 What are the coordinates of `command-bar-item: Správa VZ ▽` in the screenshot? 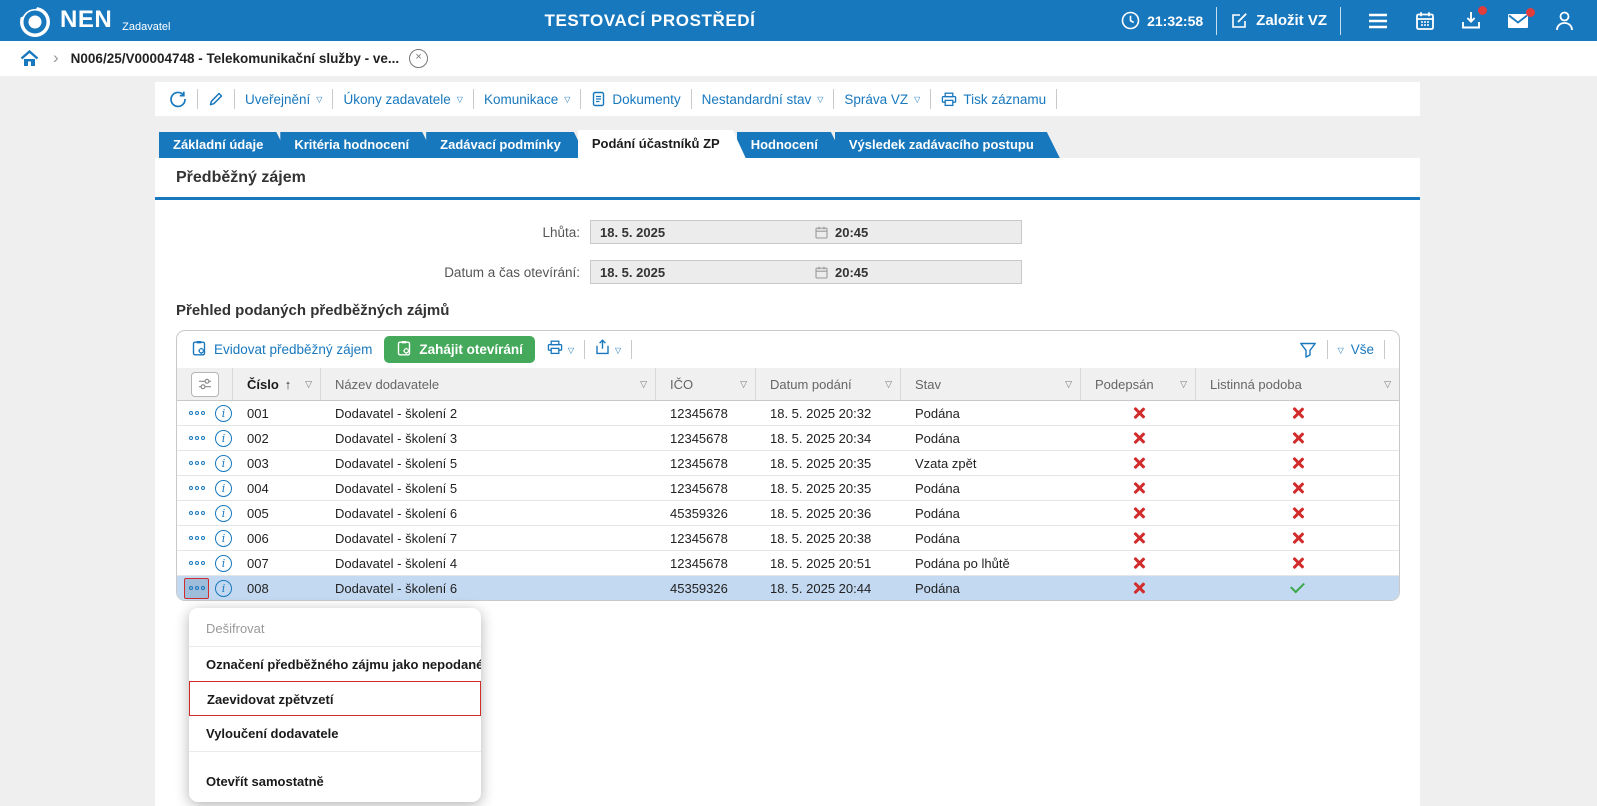 It's located at (882, 99).